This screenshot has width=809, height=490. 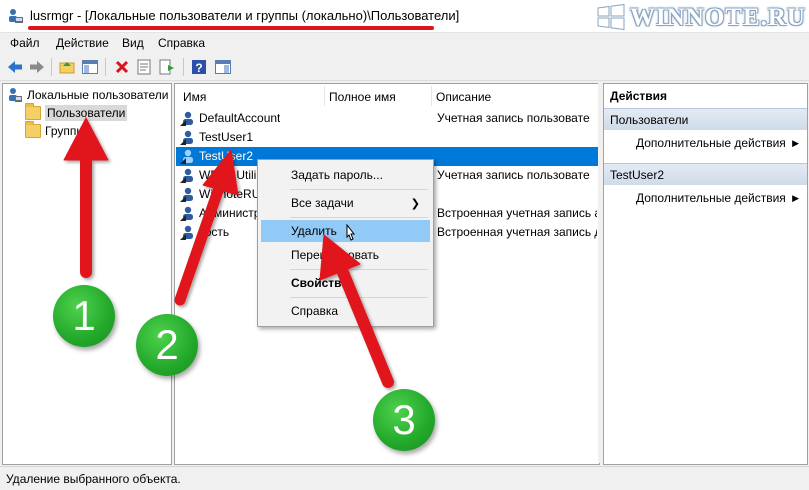 I want to click on step-badge-1: 1, so click(x=84, y=316).